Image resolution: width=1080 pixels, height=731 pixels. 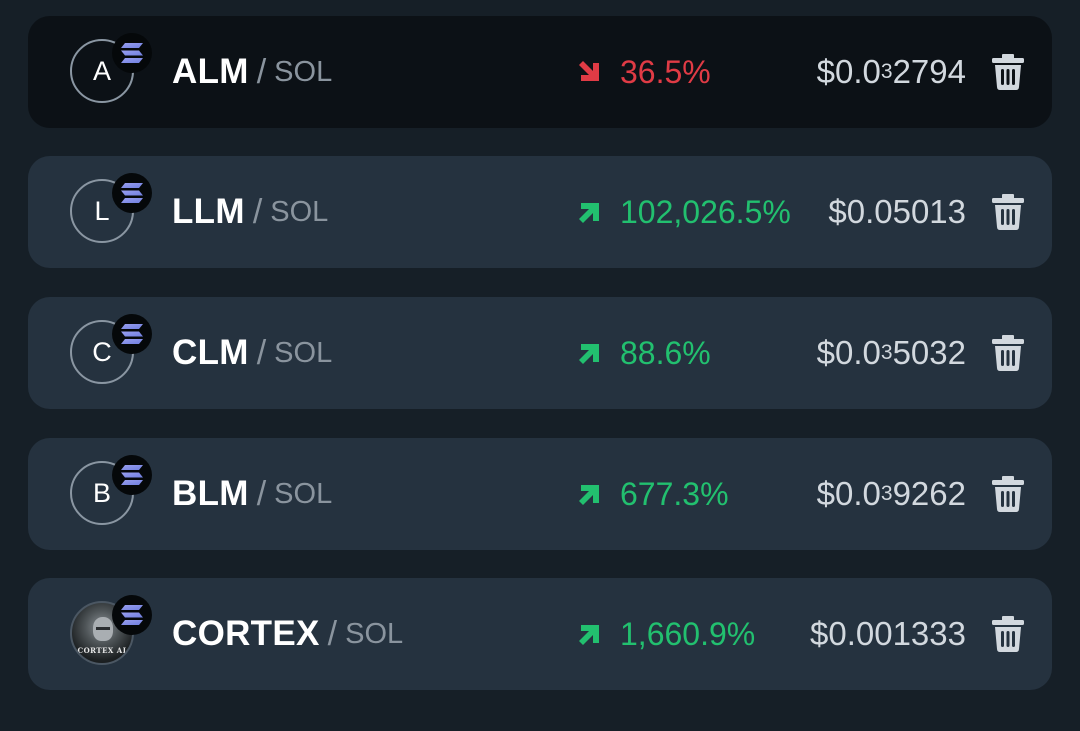 What do you see at coordinates (252, 72) in the screenshot?
I see `pair-name: ALM / SOL` at bounding box center [252, 72].